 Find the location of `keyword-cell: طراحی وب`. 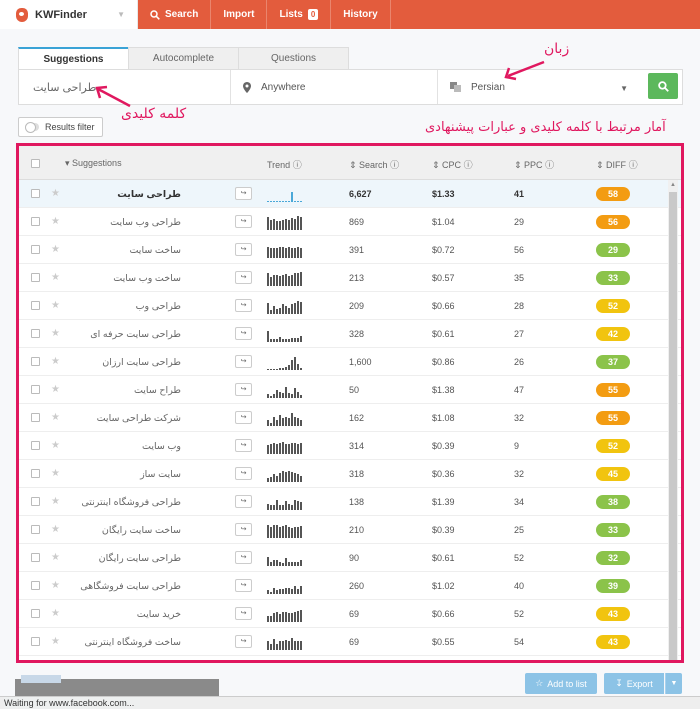

keyword-cell: طراحی وب is located at coordinates (126, 306).